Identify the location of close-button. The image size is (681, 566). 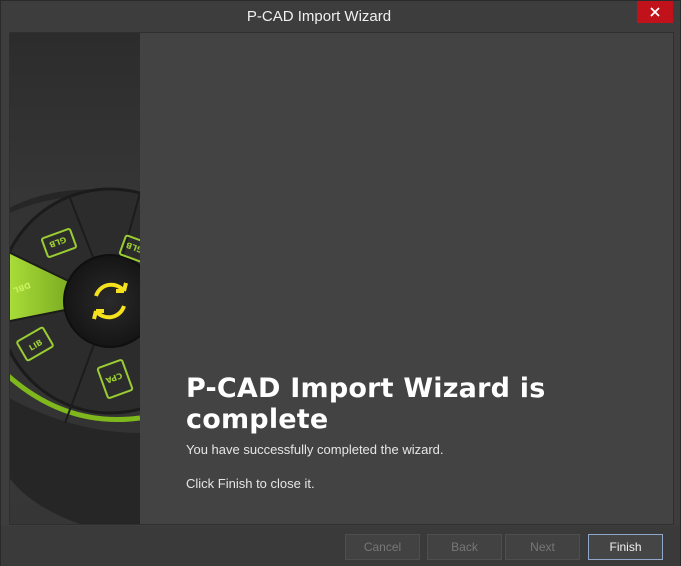
(655, 12).